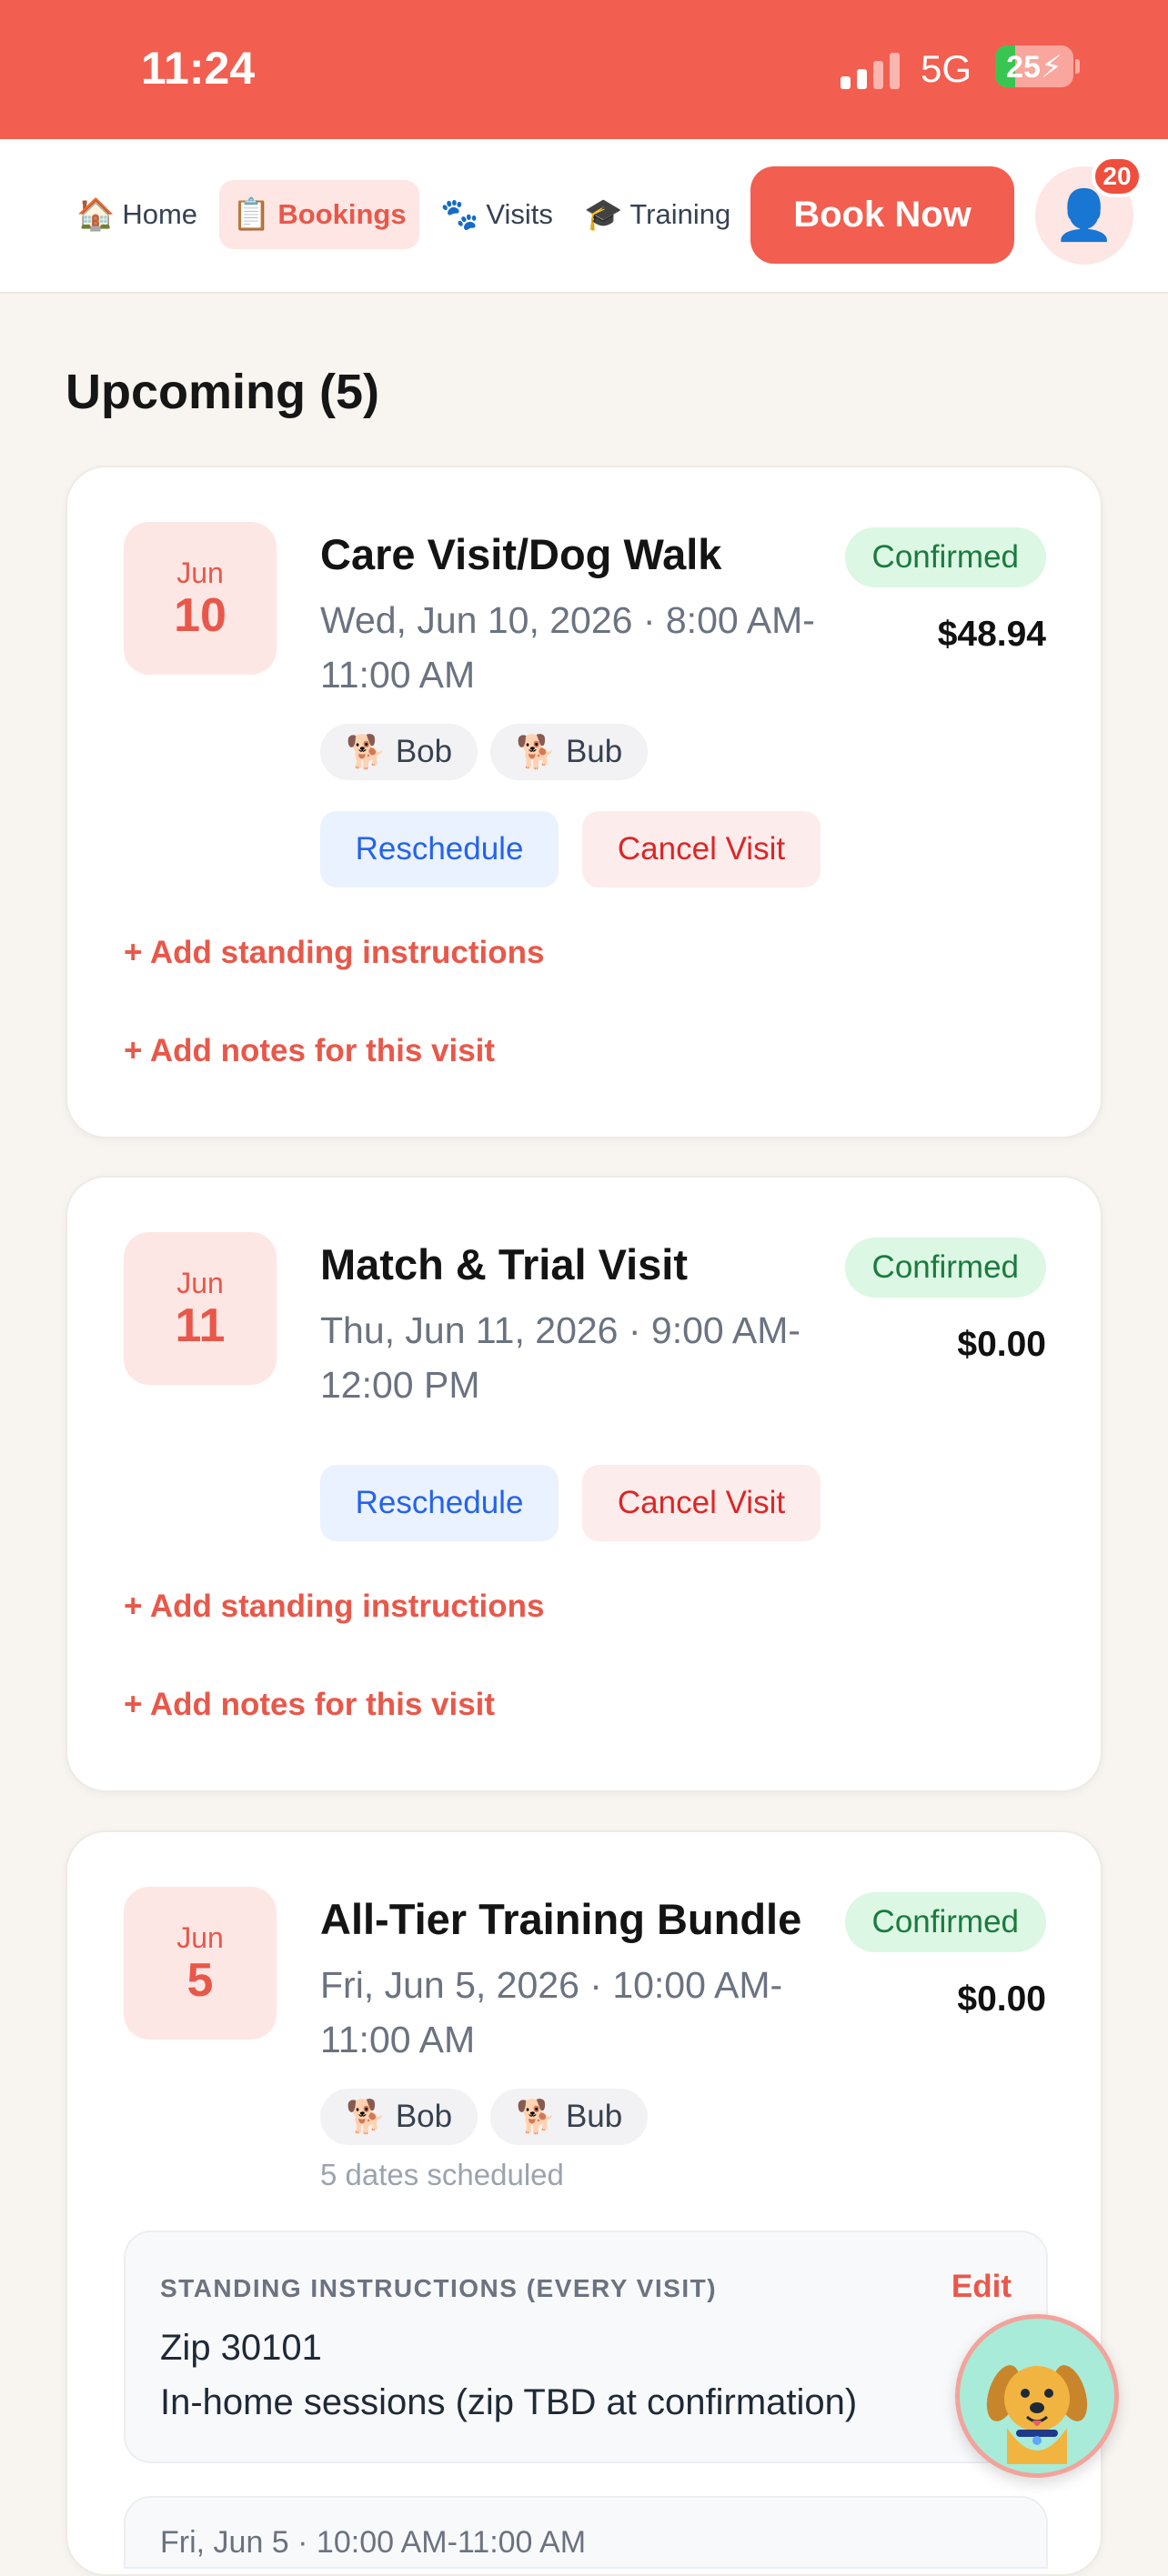  What do you see at coordinates (201, 615) in the screenshot?
I see `date-day: 10` at bounding box center [201, 615].